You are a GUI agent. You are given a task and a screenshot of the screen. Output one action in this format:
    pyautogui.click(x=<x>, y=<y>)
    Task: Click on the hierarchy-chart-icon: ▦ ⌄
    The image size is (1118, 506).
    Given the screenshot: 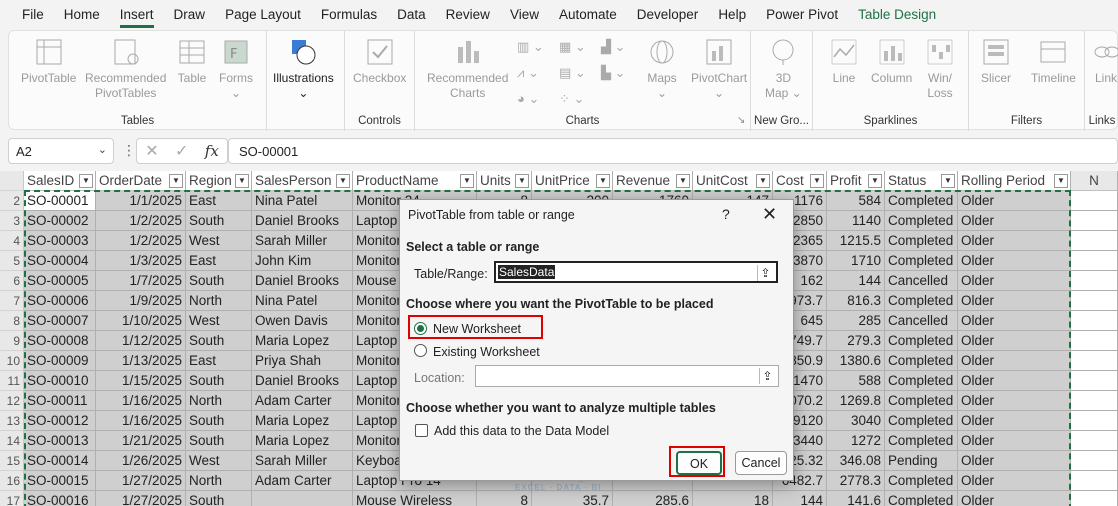 What is the action you would take?
    pyautogui.click(x=572, y=47)
    